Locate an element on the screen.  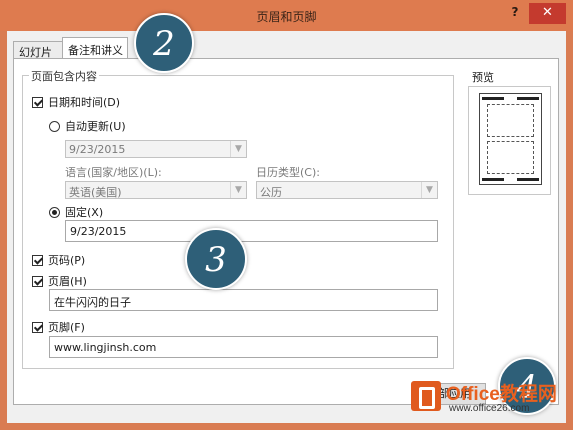
tab-slides: 幻灯片 is located at coordinates (38, 50).